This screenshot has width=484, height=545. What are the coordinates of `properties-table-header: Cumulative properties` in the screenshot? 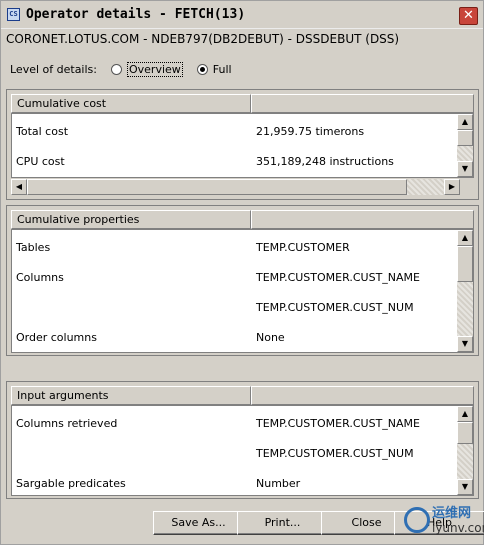 It's located at (242, 219).